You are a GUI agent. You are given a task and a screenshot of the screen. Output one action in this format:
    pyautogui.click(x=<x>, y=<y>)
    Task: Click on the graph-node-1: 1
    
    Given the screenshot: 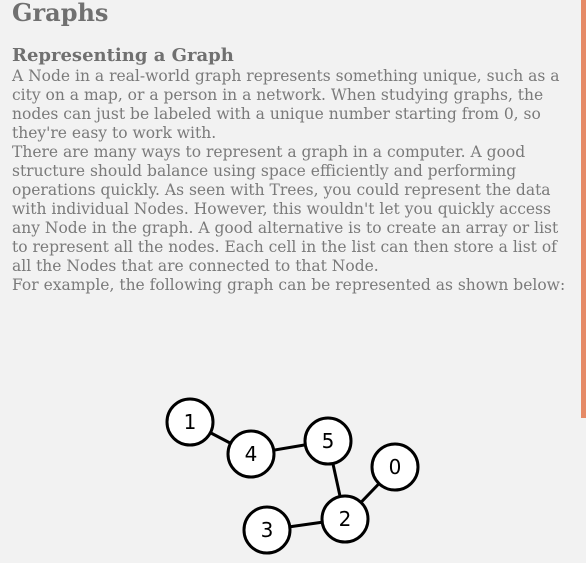 What is the action you would take?
    pyautogui.click(x=190, y=422)
    